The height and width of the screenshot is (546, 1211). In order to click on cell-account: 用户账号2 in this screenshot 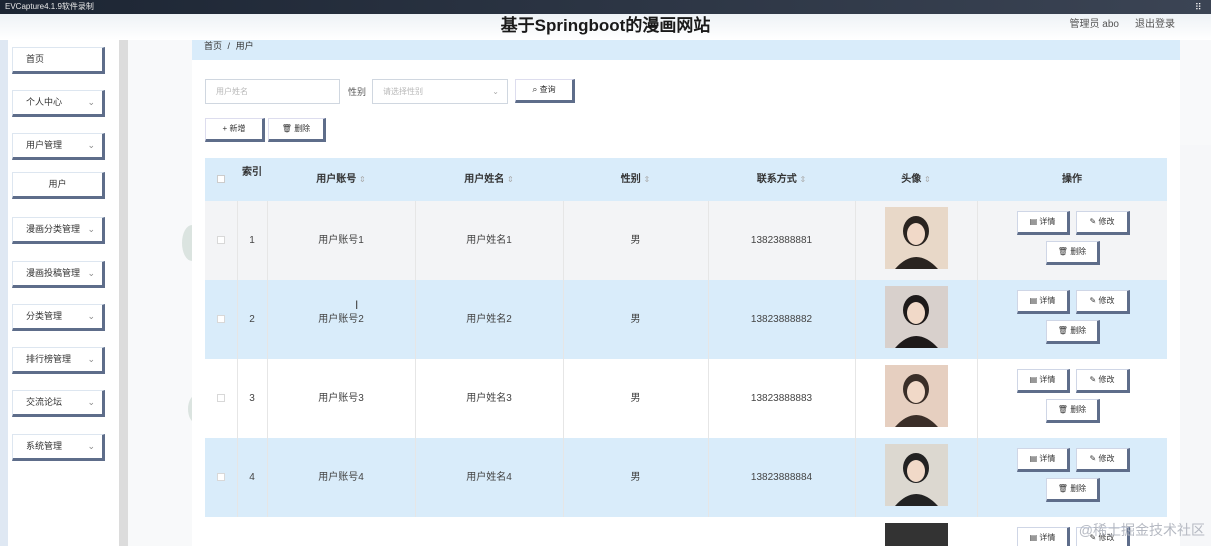, I will do `click(341, 319)`.